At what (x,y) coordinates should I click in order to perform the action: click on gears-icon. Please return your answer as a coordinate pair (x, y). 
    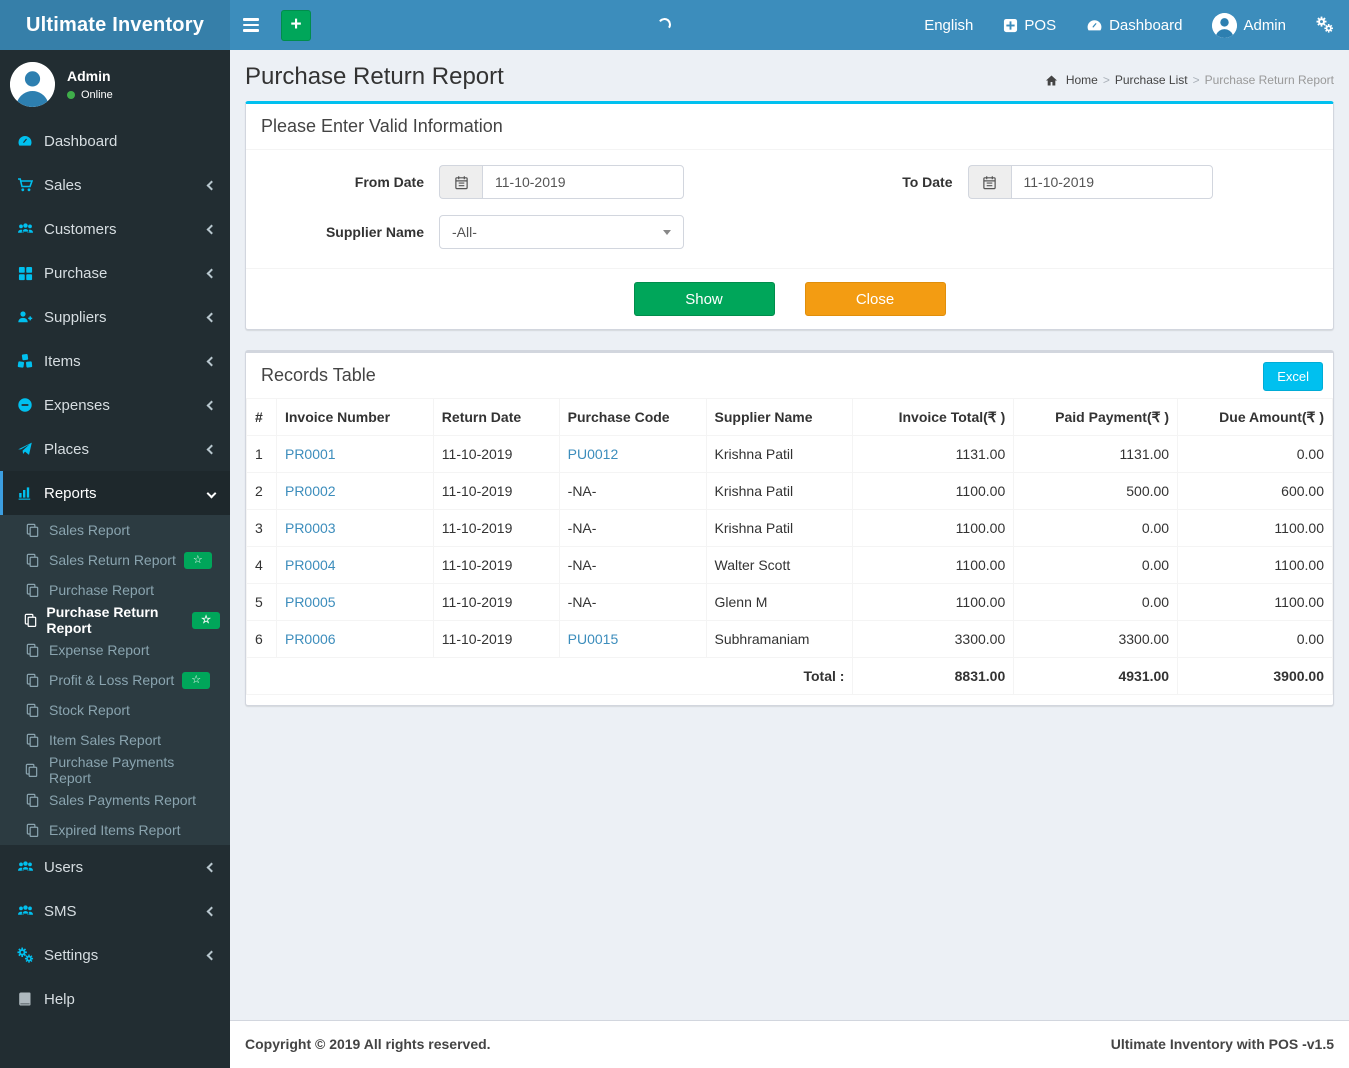
    Looking at the image, I should click on (25, 955).